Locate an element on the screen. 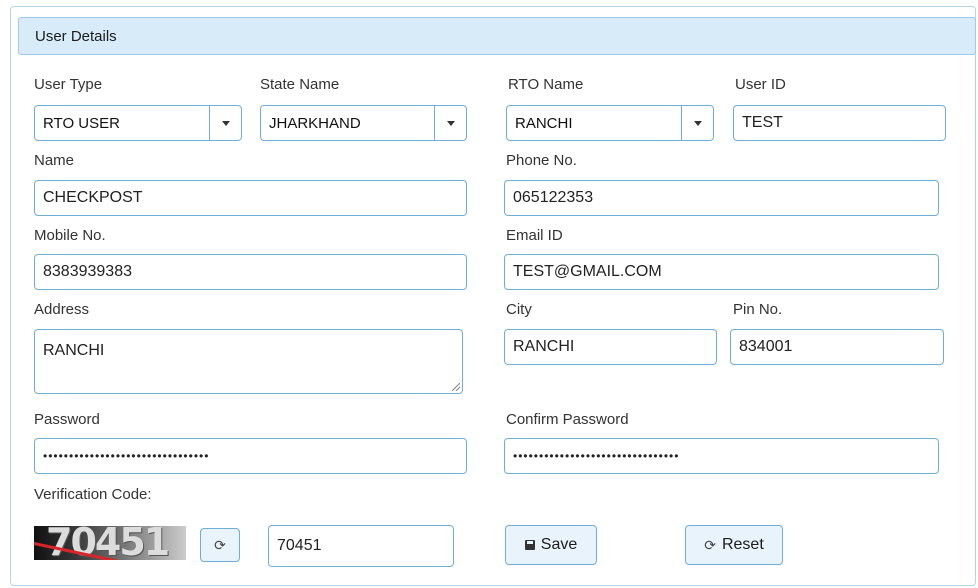  state-name-label: State Name is located at coordinates (300, 84).